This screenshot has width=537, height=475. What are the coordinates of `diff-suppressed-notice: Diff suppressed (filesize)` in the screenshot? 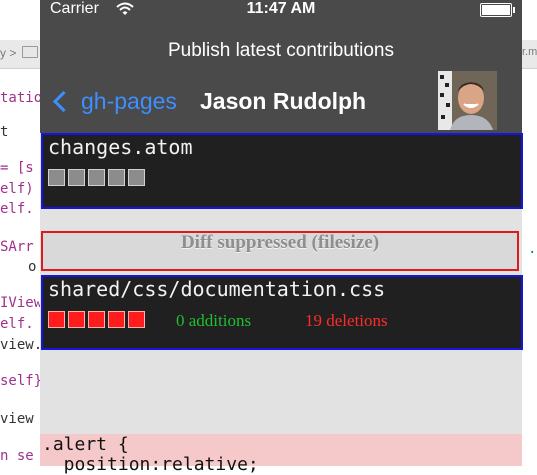 It's located at (280, 251).